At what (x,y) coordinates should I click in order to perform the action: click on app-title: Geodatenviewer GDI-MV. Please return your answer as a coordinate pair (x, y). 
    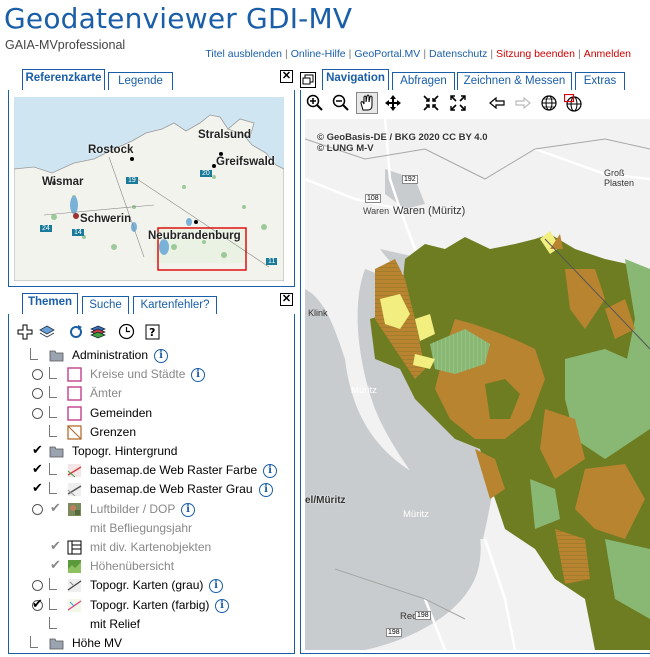
    Looking at the image, I should click on (178, 18).